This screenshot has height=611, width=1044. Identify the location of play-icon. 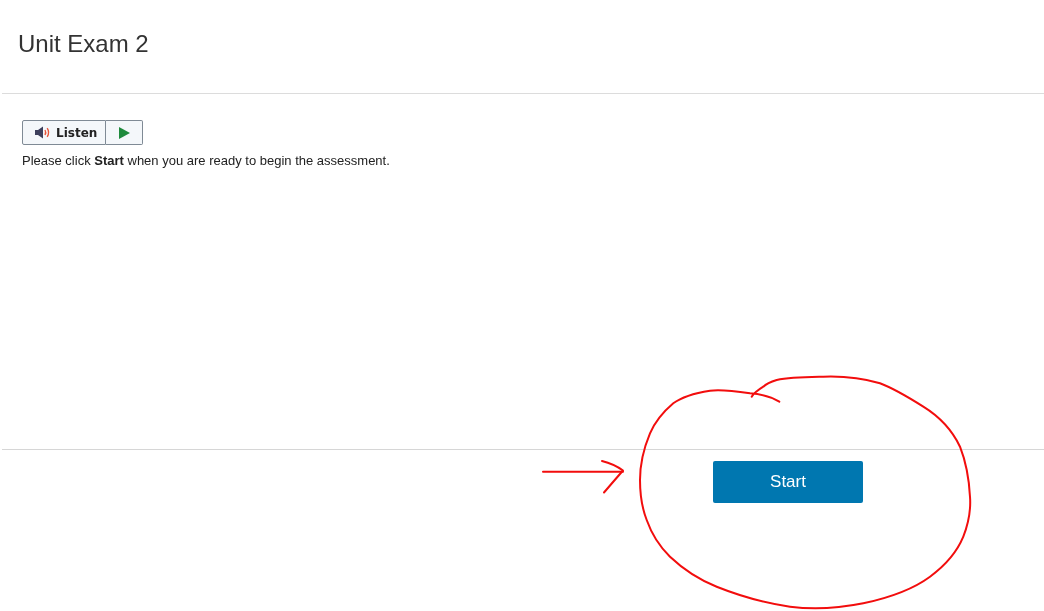
(125, 132).